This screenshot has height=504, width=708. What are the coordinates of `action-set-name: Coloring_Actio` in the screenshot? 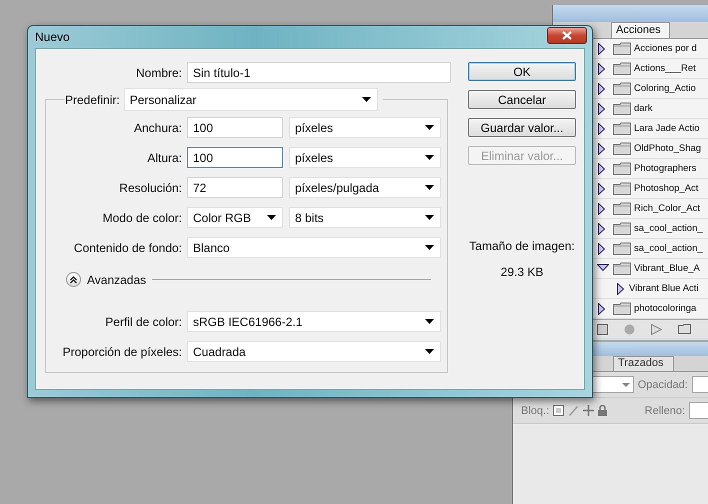 It's located at (665, 88).